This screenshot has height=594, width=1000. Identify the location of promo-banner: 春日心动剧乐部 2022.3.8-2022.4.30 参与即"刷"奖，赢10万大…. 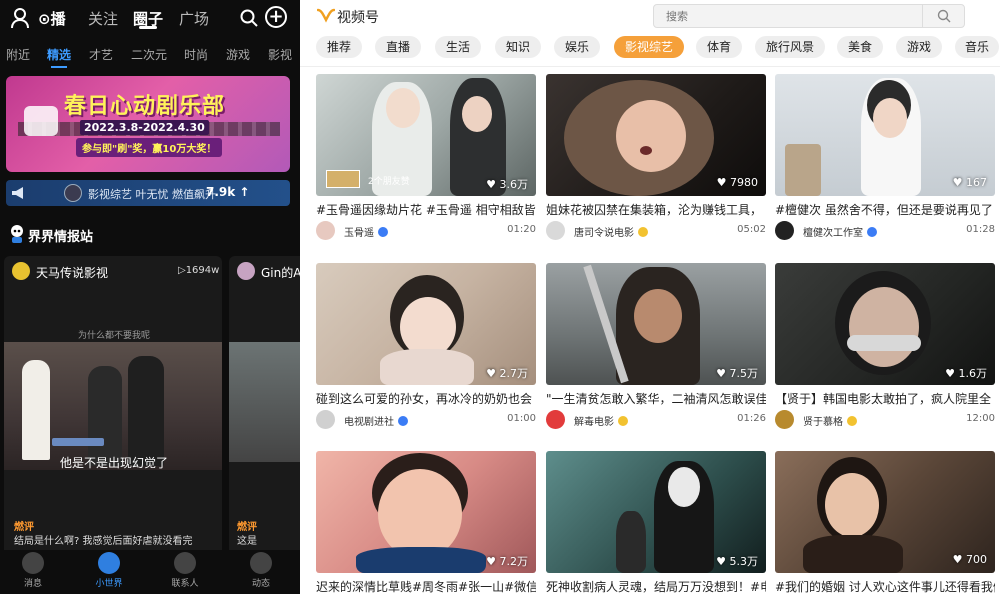
(148, 124).